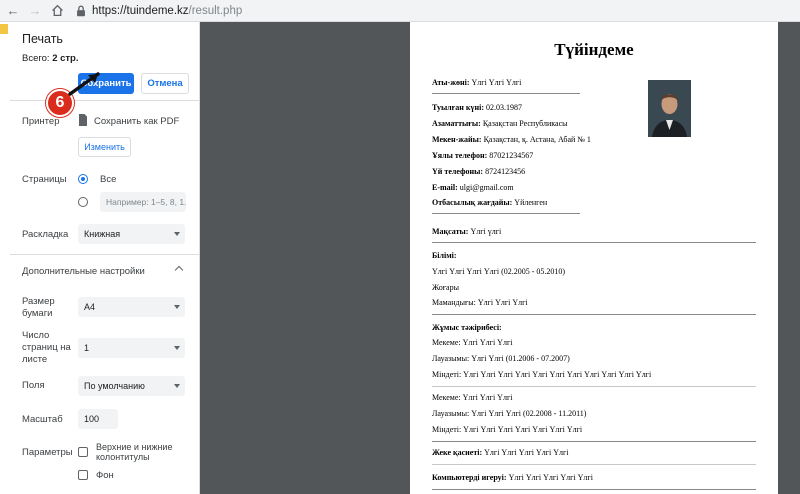  Describe the element at coordinates (83, 272) in the screenshot. I see `more-settings-toggle: Дополнительные настройки` at that location.